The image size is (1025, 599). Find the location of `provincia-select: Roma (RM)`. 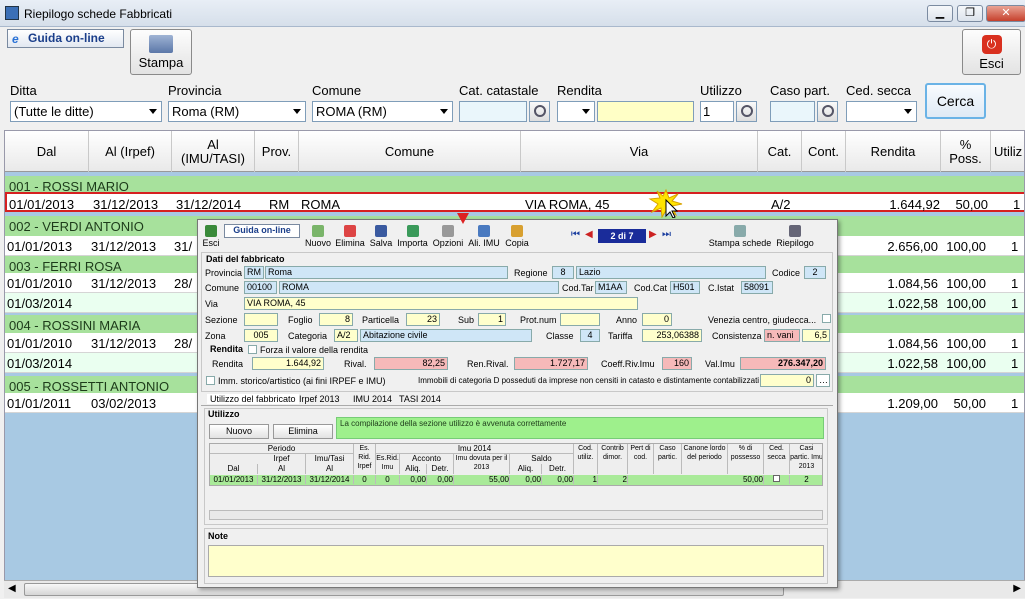

provincia-select: Roma (RM) is located at coordinates (237, 111).